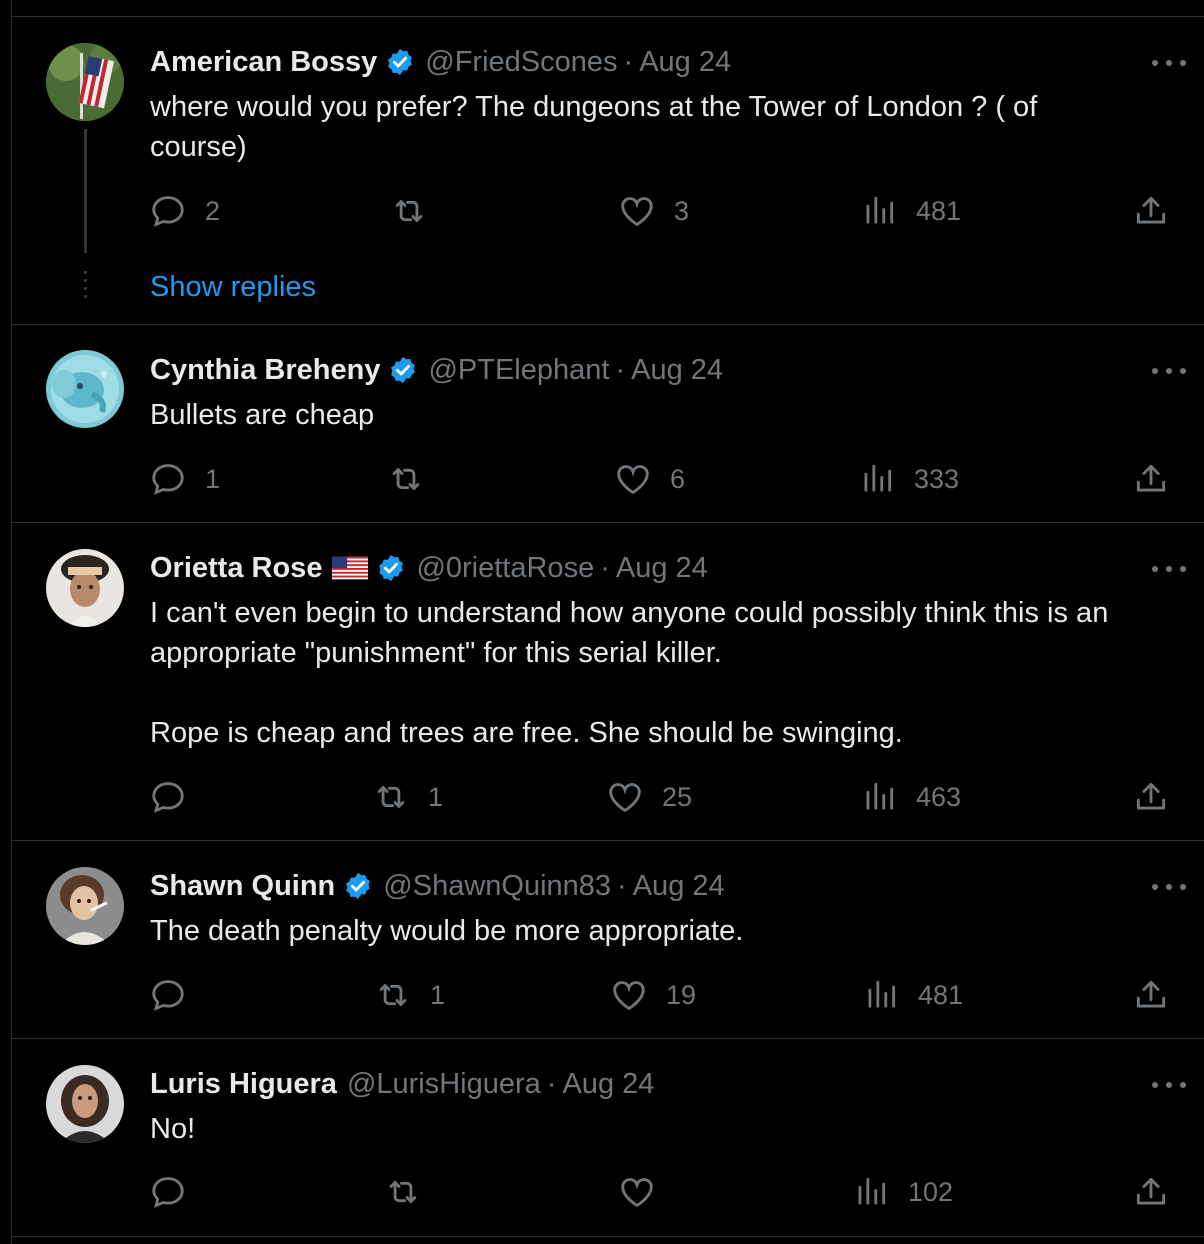 The height and width of the screenshot is (1244, 1204). Describe the element at coordinates (213, 210) in the screenshot. I see `reply-count: 2` at that location.